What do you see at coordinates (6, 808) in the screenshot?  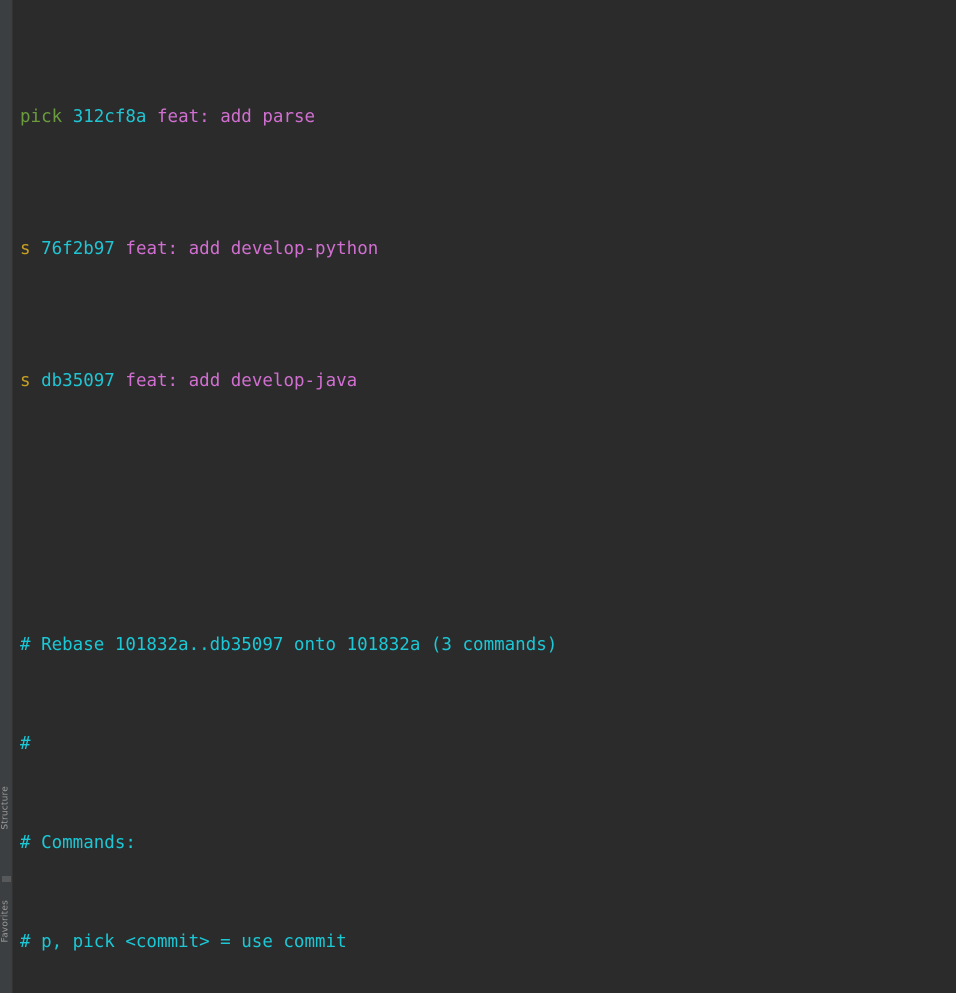 I see `tool-window-button-structure: Structure` at bounding box center [6, 808].